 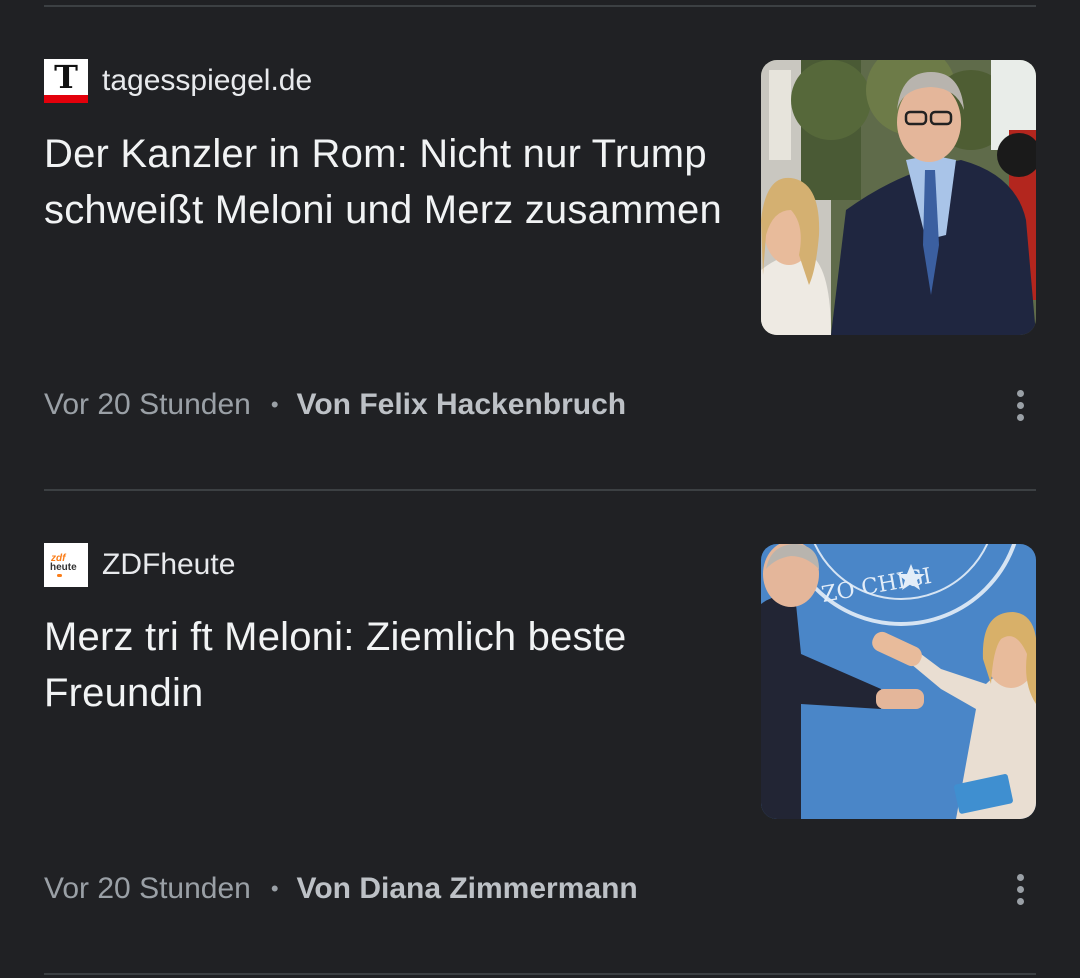 I want to click on zdf-logo-dot, so click(x=59, y=575).